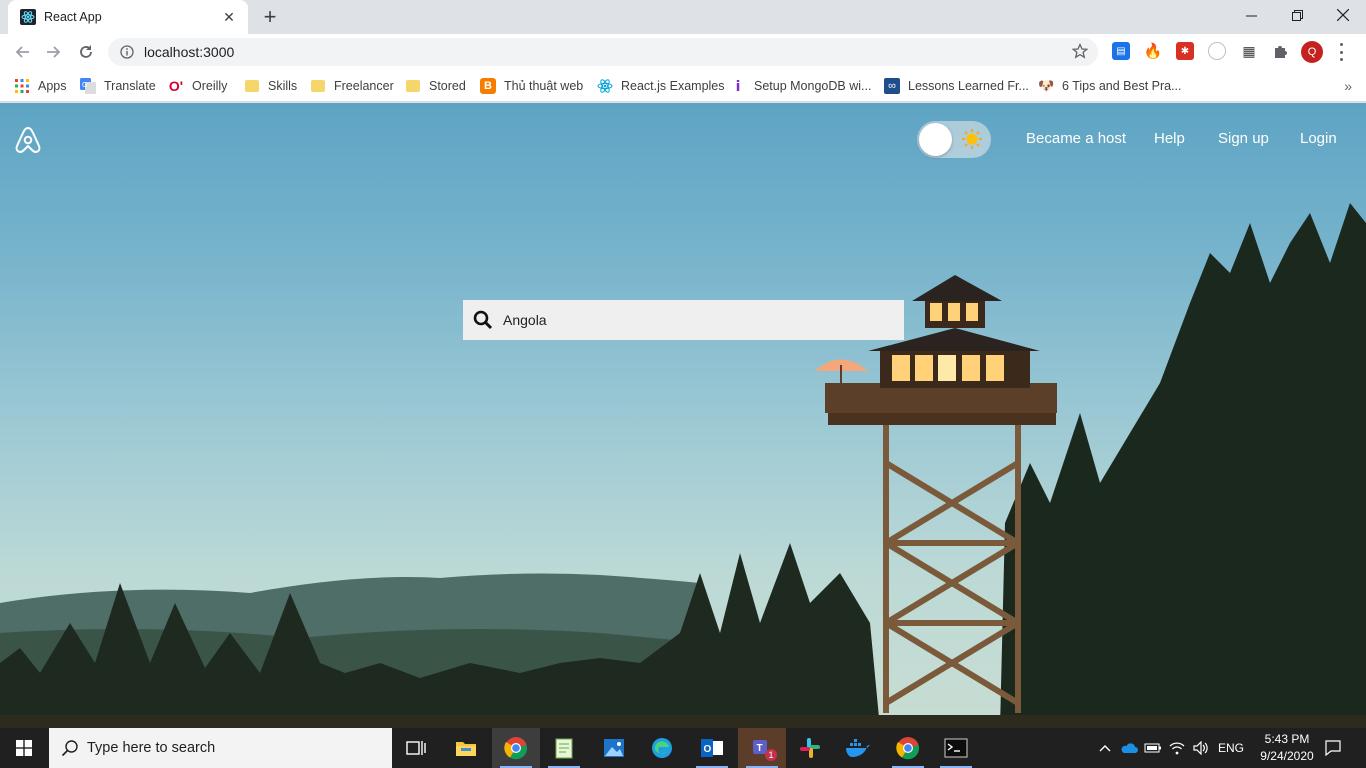  What do you see at coordinates (908, 748) in the screenshot?
I see `chrome-secondary-icon` at bounding box center [908, 748].